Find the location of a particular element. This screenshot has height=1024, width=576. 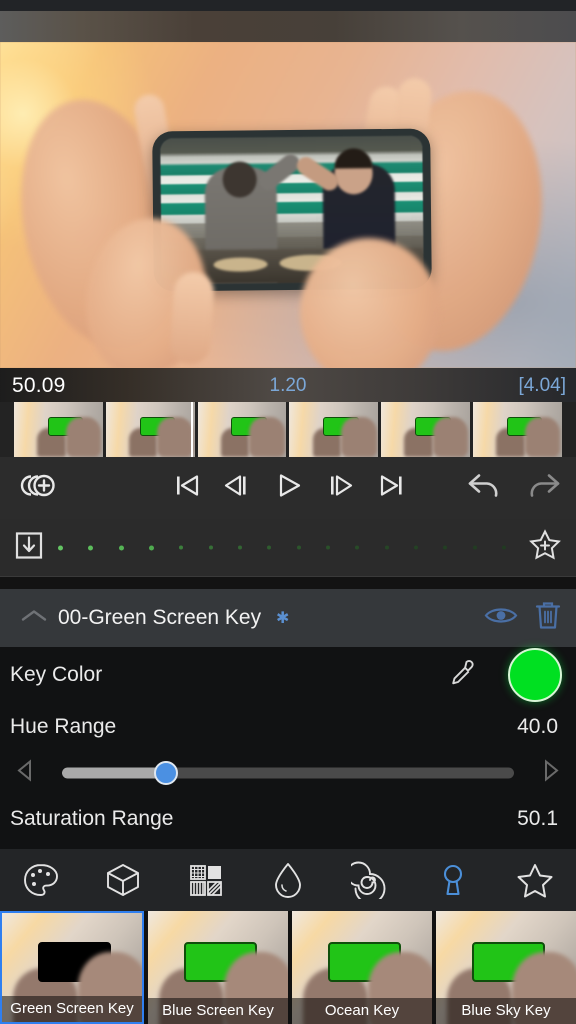

effect-header: 00-Green Screen Key ✱ is located at coordinates (288, 618).